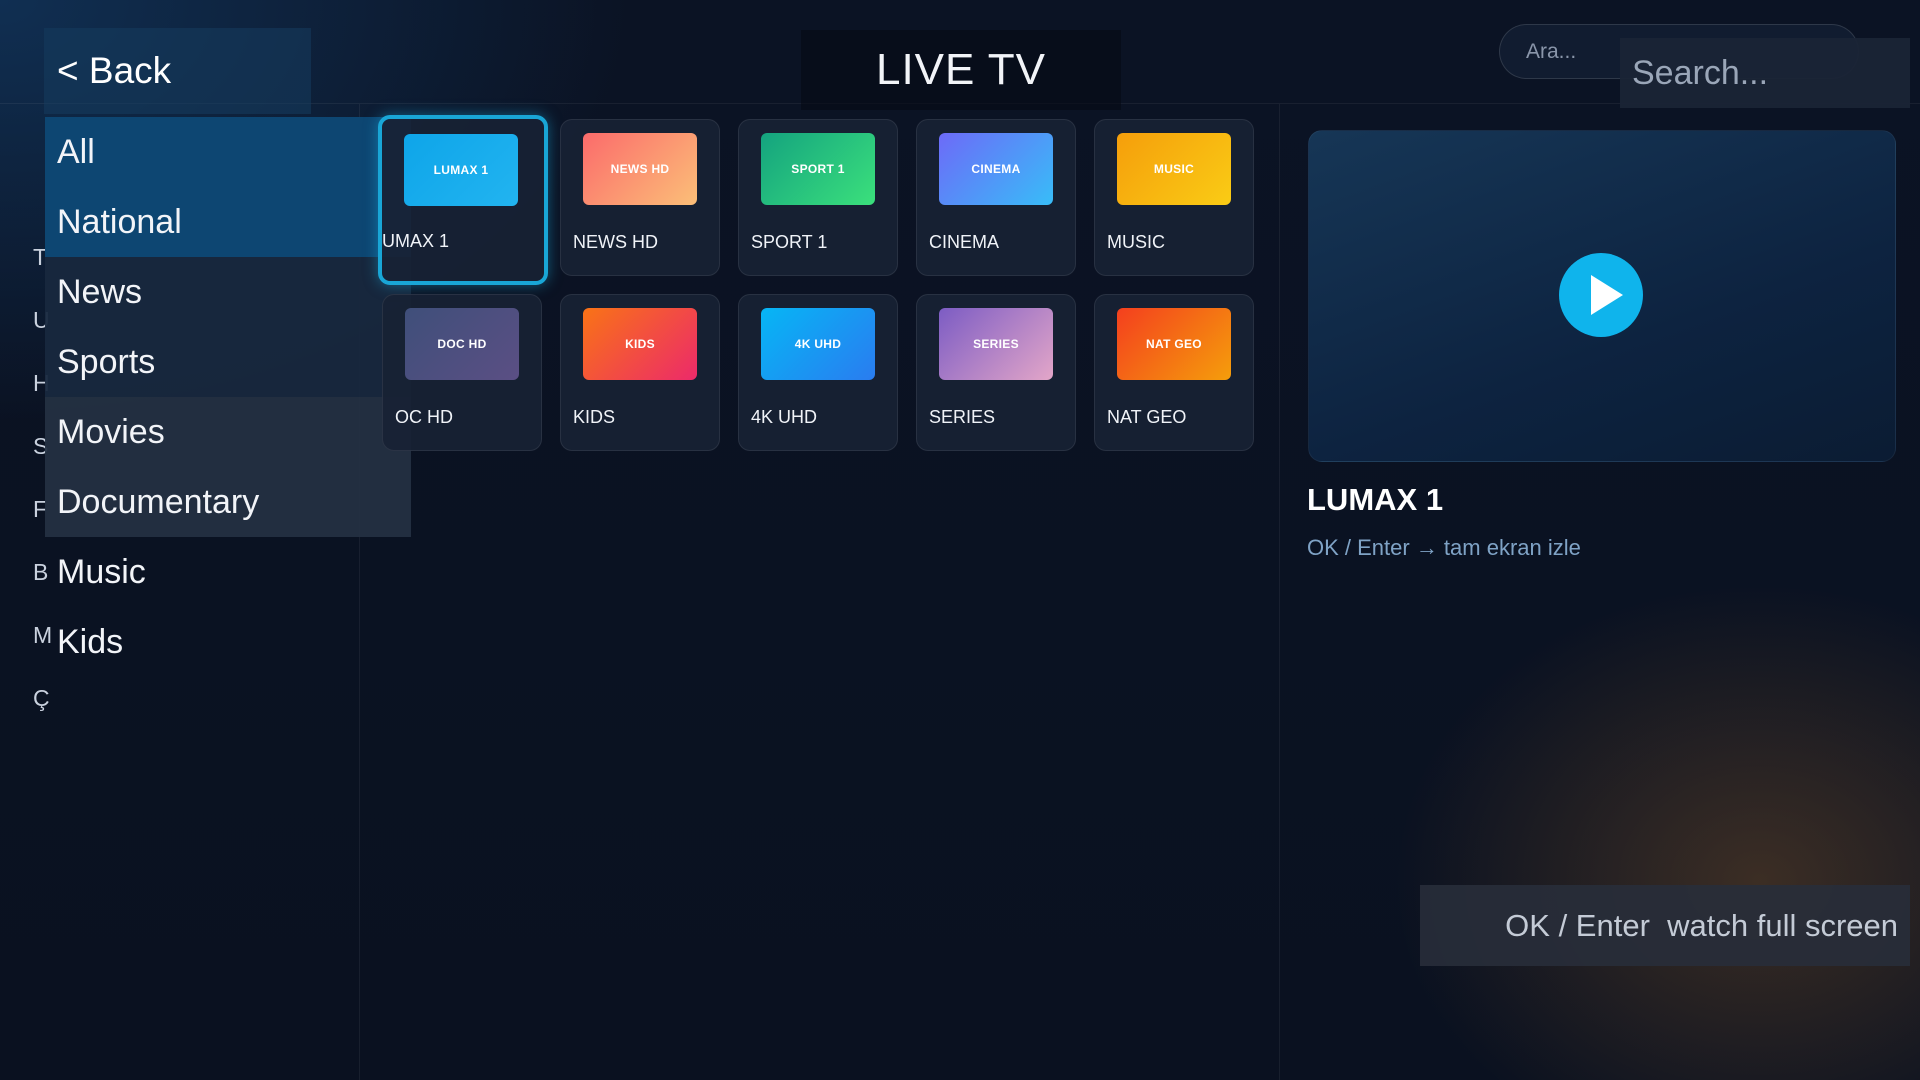 The width and height of the screenshot is (1920, 1080). What do you see at coordinates (961, 70) in the screenshot?
I see `page-title: LIVE TV` at bounding box center [961, 70].